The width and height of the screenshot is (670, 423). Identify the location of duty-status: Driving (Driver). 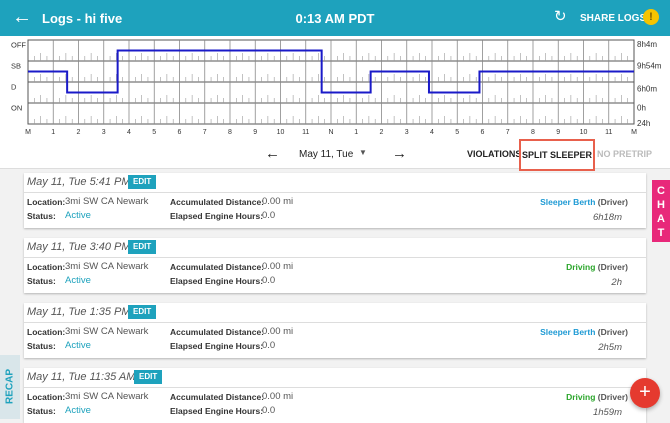
(597, 397).